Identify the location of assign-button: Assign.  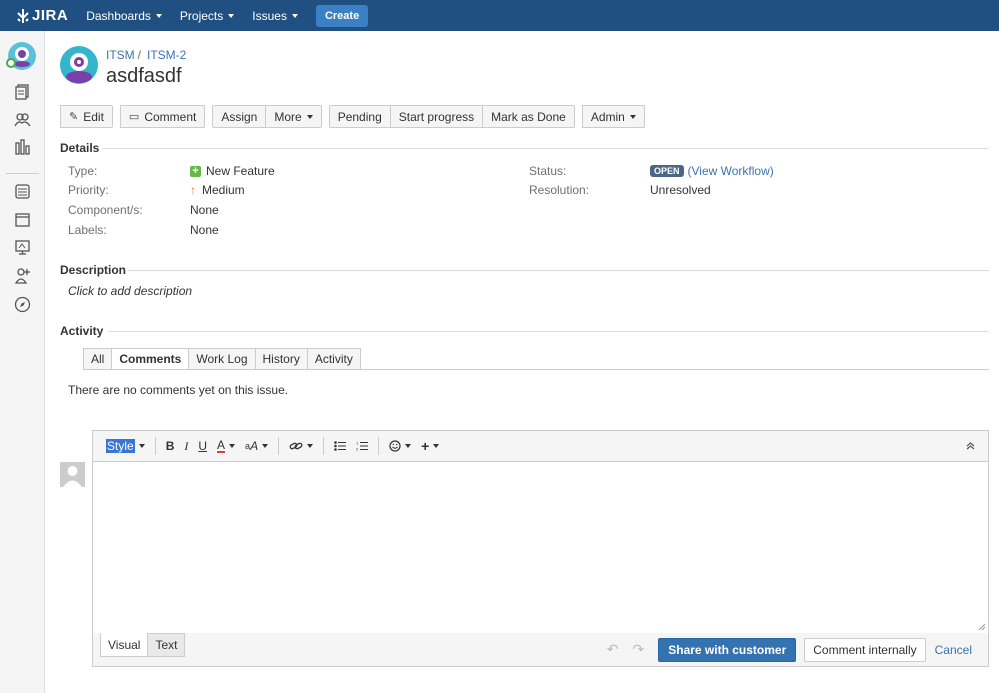
(239, 116).